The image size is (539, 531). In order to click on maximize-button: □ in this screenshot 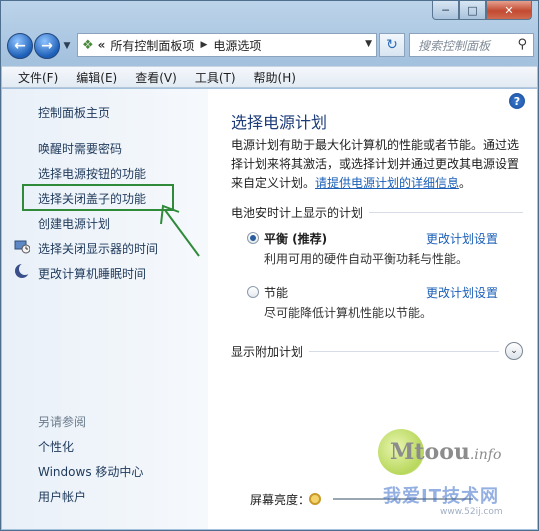, I will do `click(472, 10)`.